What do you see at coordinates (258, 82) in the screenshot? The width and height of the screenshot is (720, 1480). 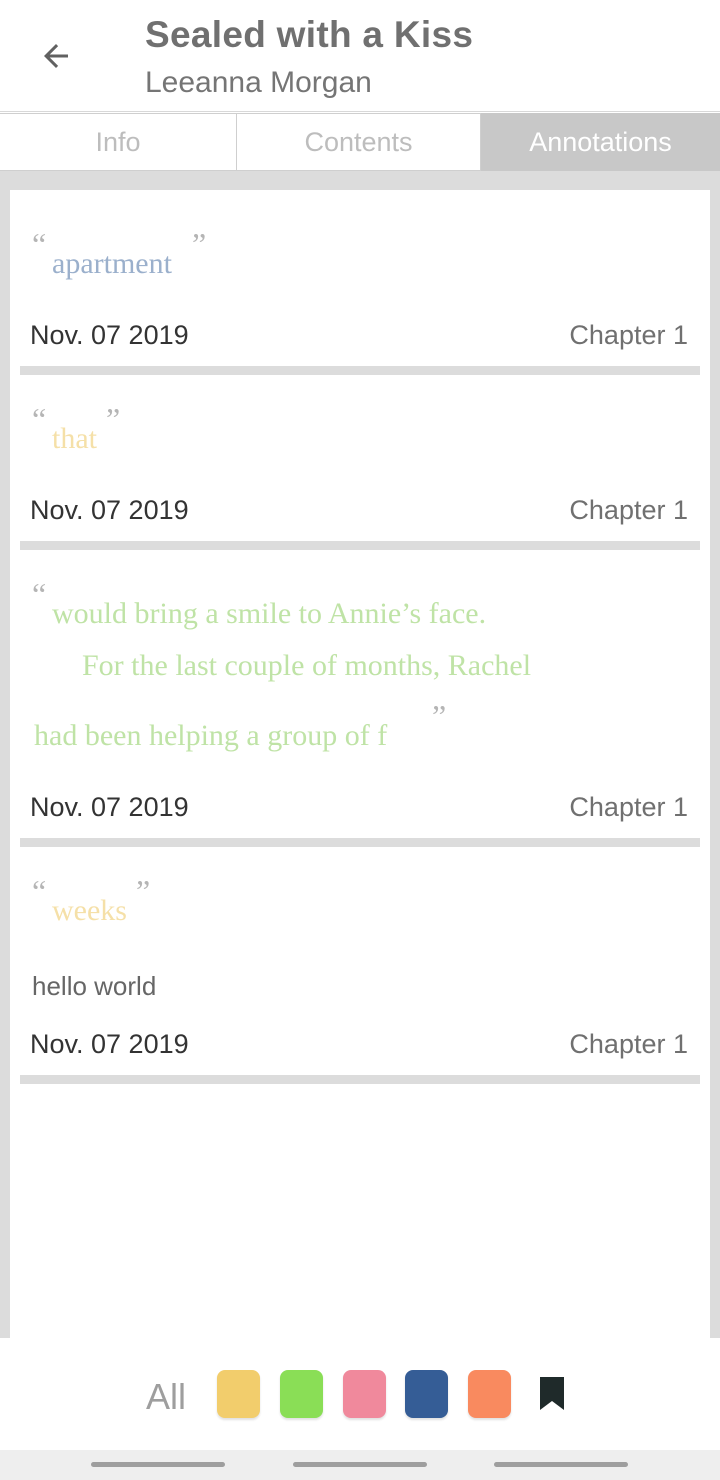 I see `book-author: Leeanna Morgan` at bounding box center [258, 82].